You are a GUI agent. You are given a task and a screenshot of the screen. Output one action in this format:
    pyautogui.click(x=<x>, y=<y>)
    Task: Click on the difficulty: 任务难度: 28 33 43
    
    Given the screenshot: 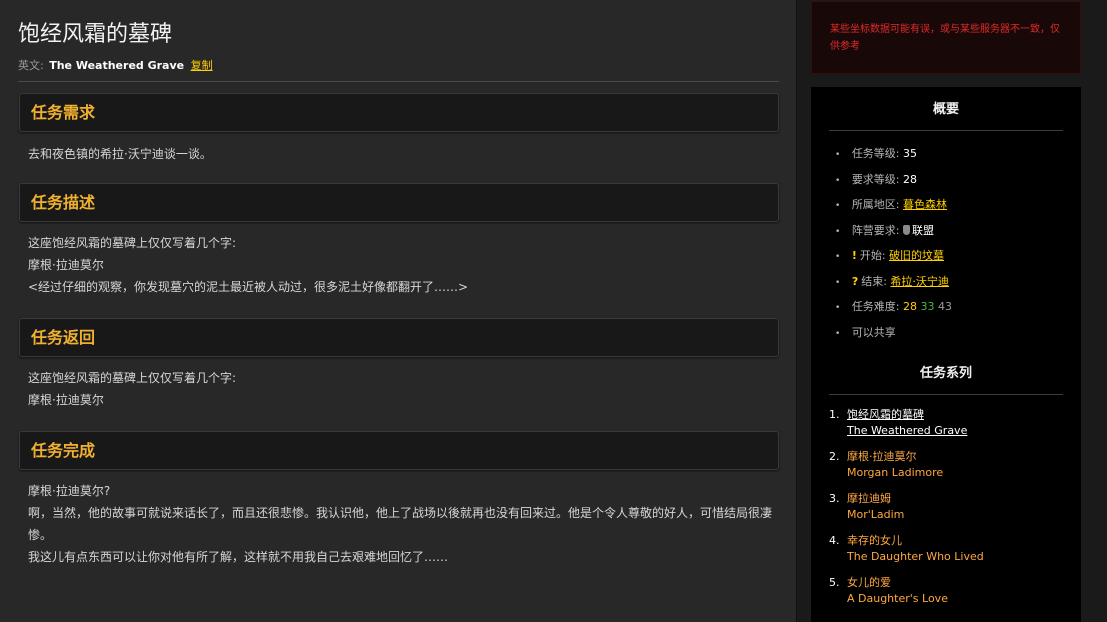 What is the action you would take?
    pyautogui.click(x=946, y=307)
    